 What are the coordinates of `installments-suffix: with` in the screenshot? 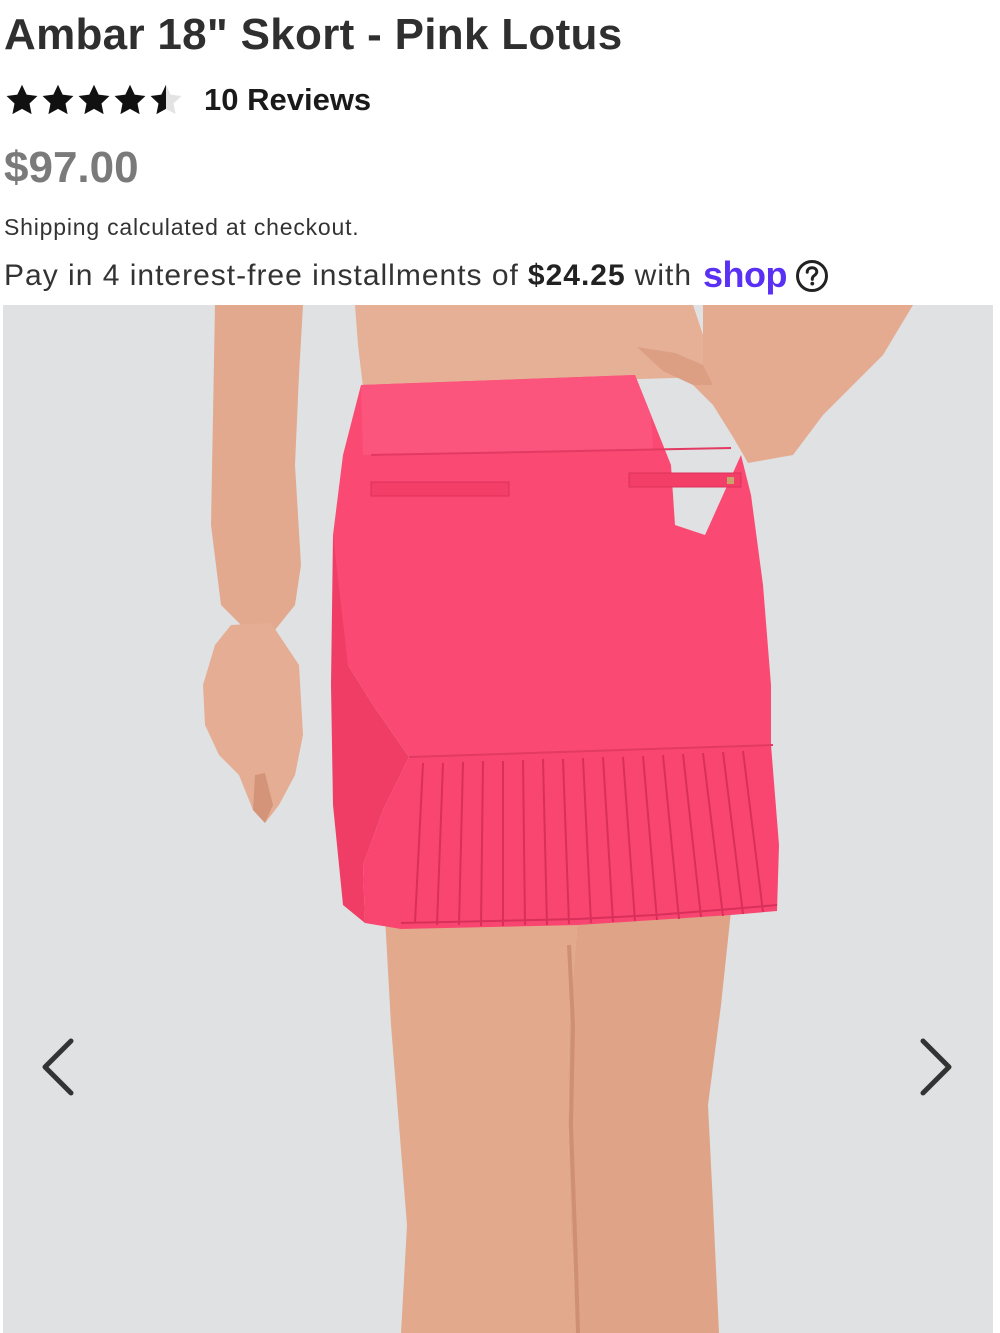 It's located at (663, 275).